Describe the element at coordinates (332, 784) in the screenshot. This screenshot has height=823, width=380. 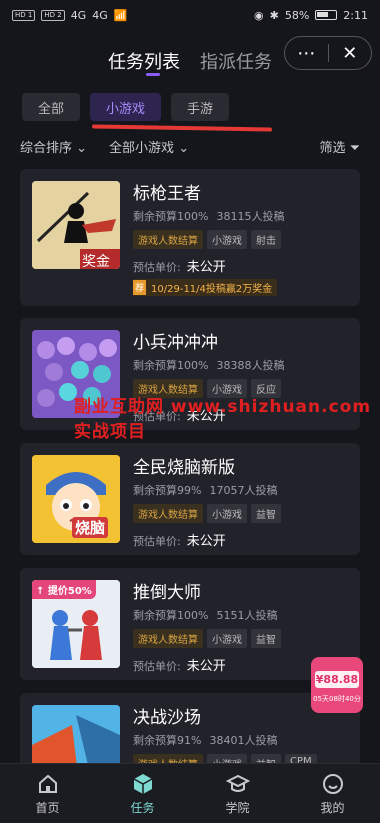
I see `smiley-icon` at that location.